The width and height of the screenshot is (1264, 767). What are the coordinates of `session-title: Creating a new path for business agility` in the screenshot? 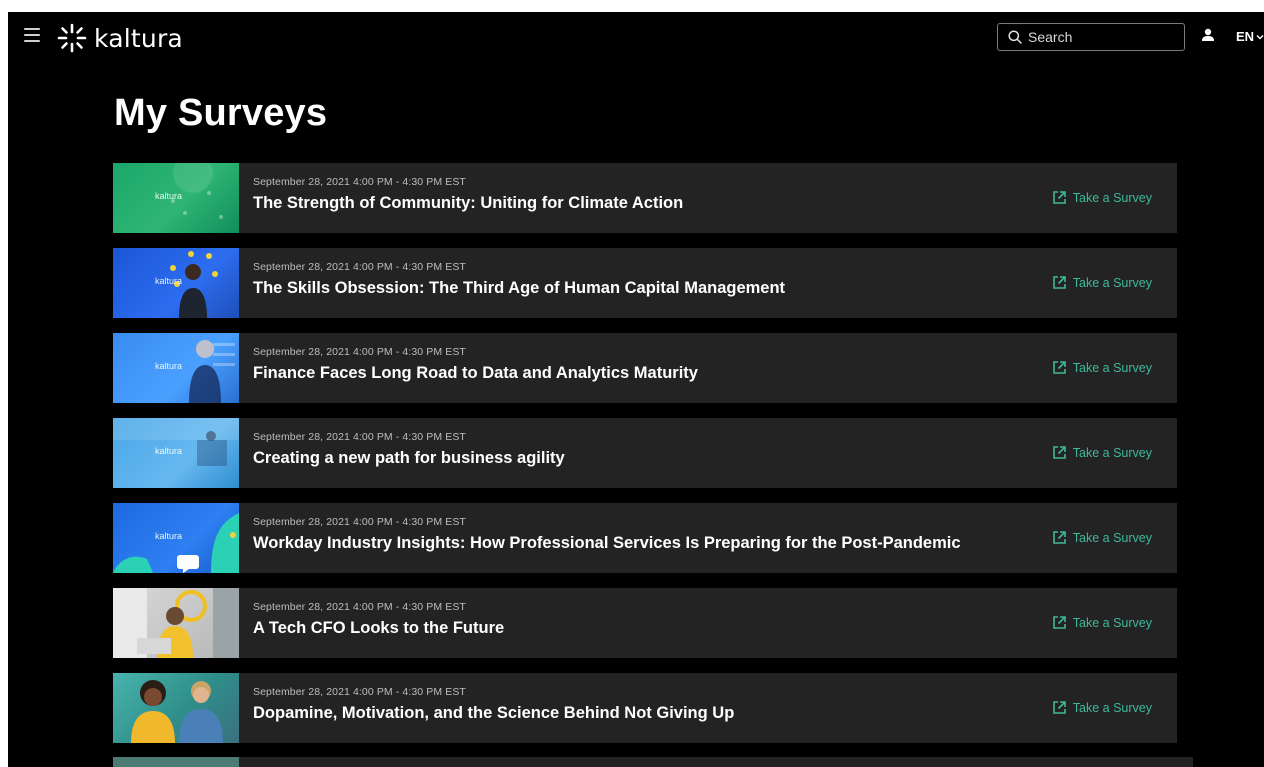 It's located at (715, 458).